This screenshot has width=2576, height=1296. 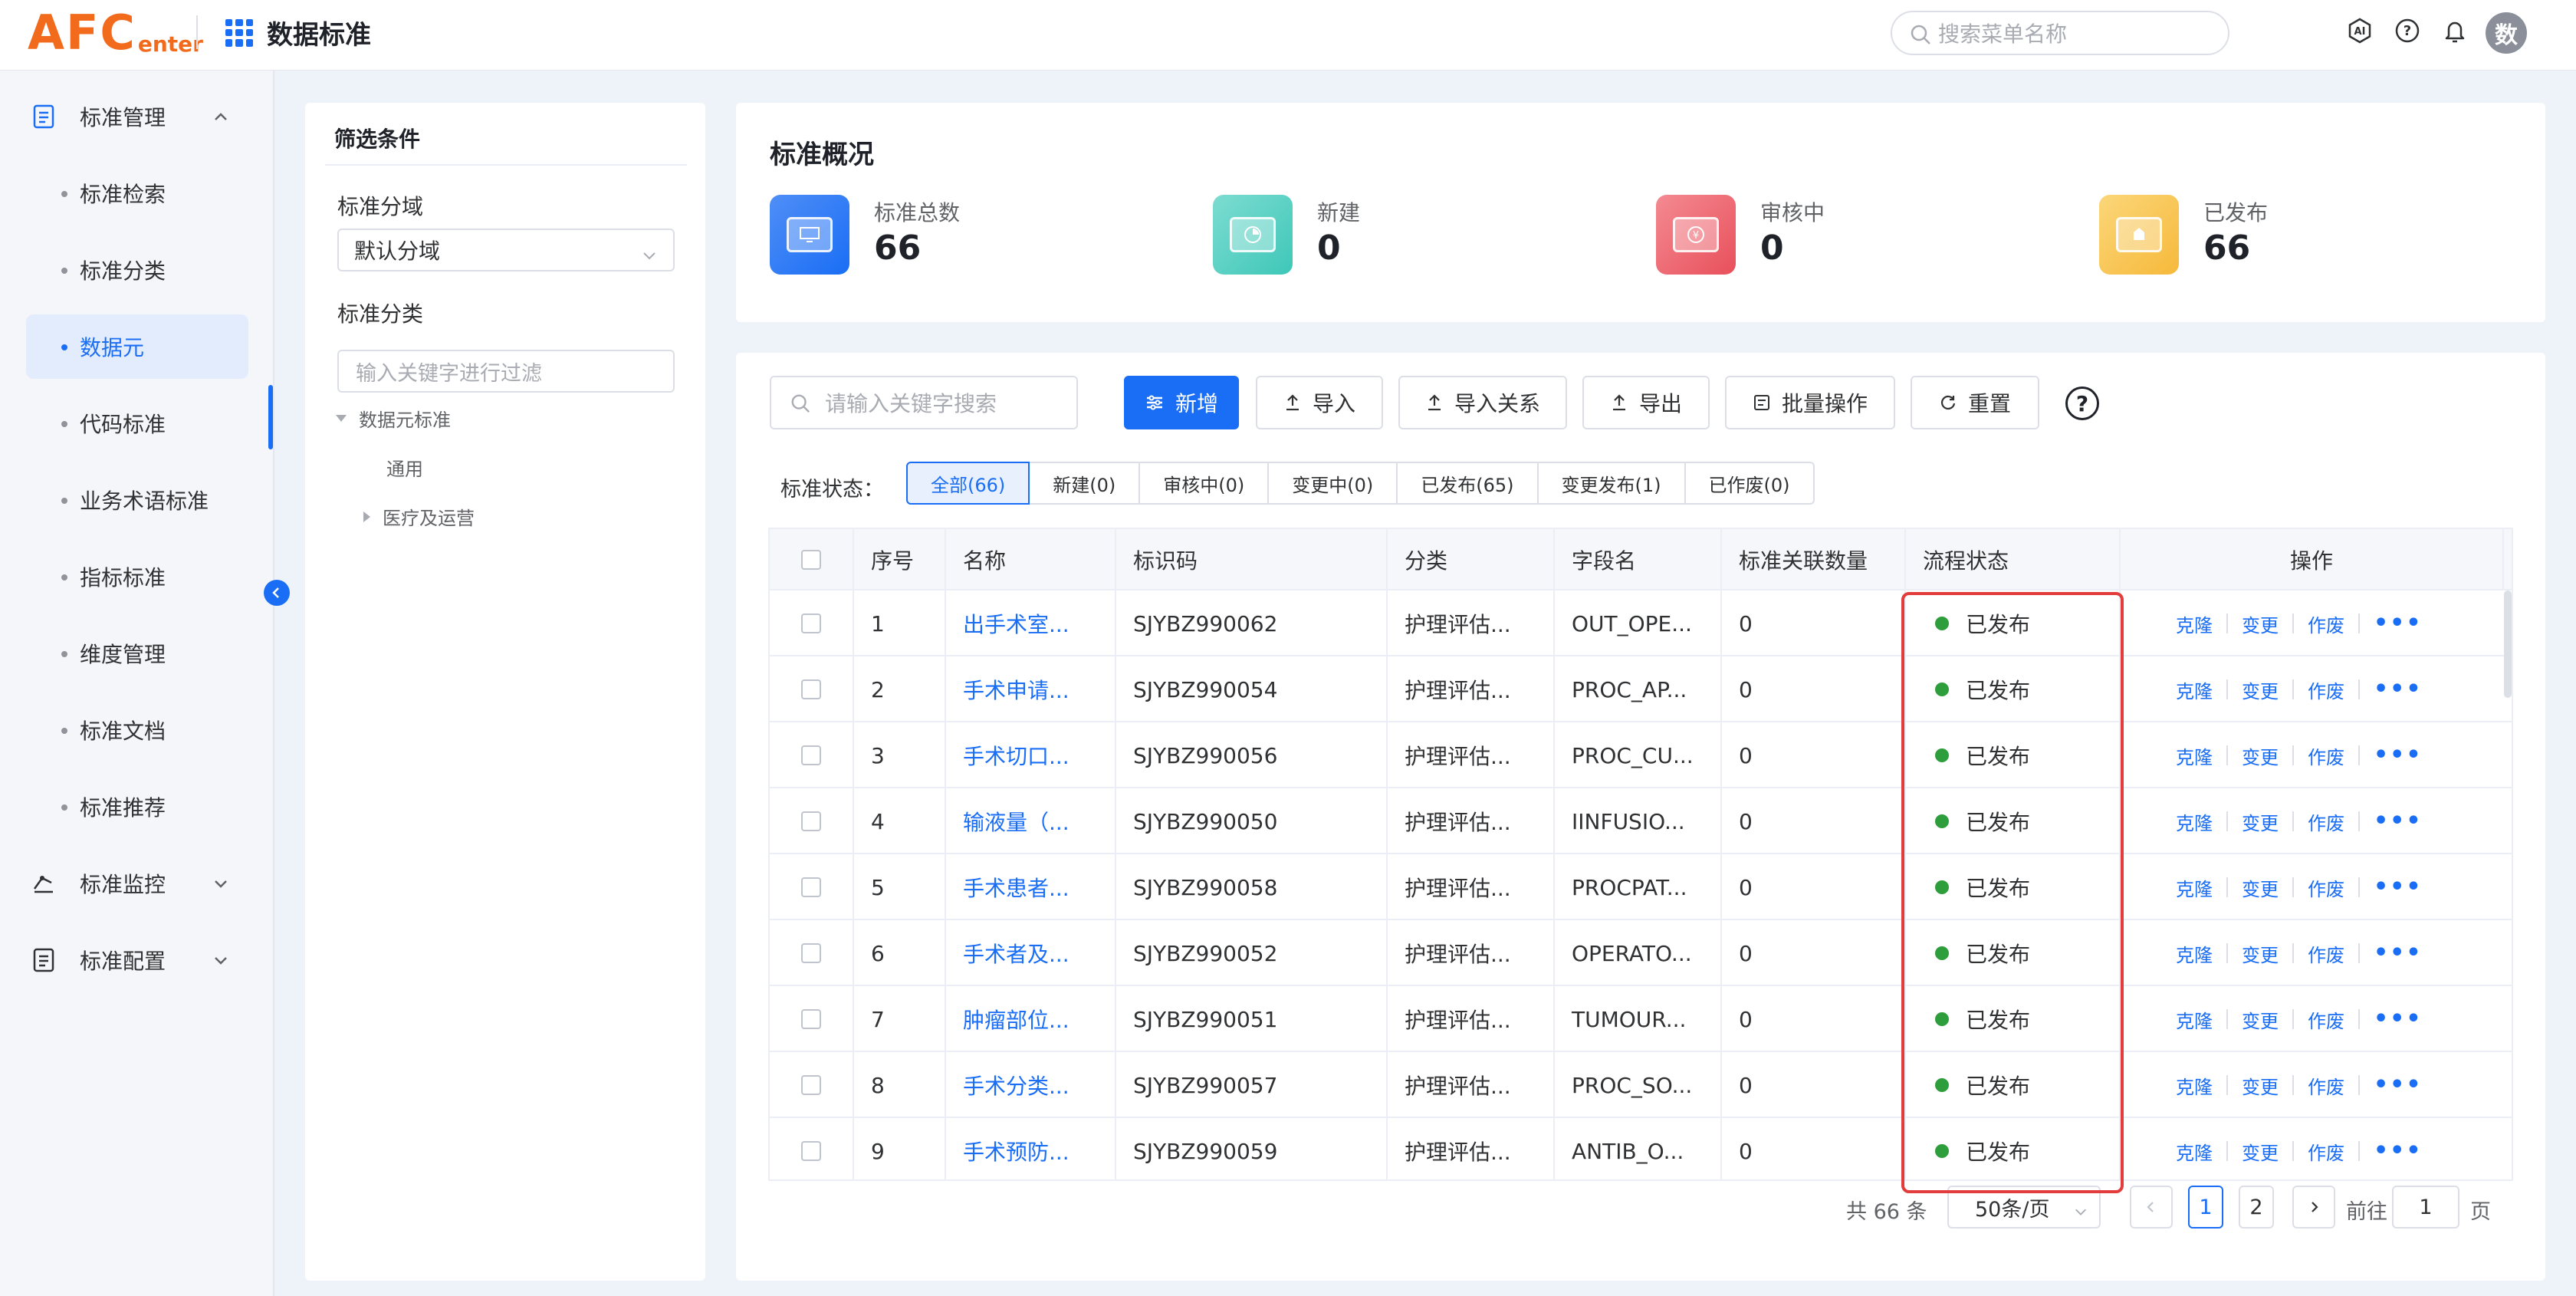 I want to click on tree-node-general: 通用, so click(x=404, y=467).